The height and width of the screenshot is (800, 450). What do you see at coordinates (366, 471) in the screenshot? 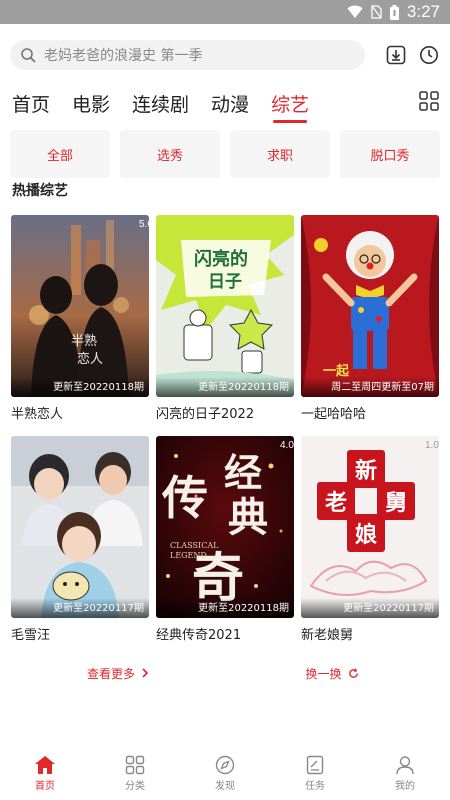
I see `svg-text: 新` at bounding box center [366, 471].